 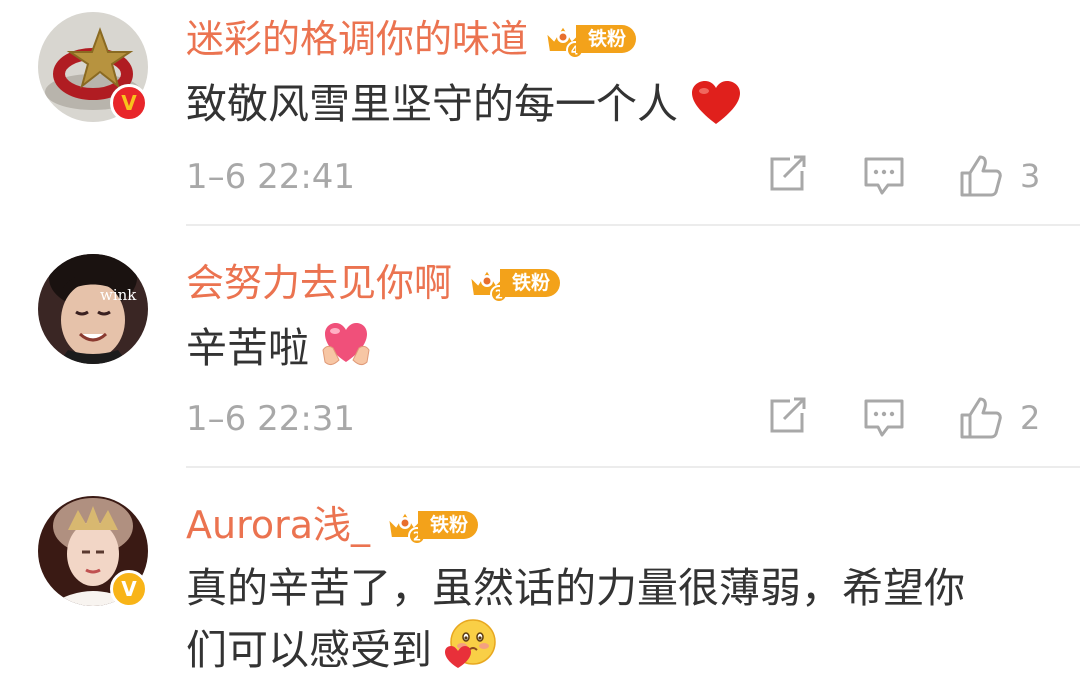 I want to click on comment-actions: 3, so click(x=540, y=178).